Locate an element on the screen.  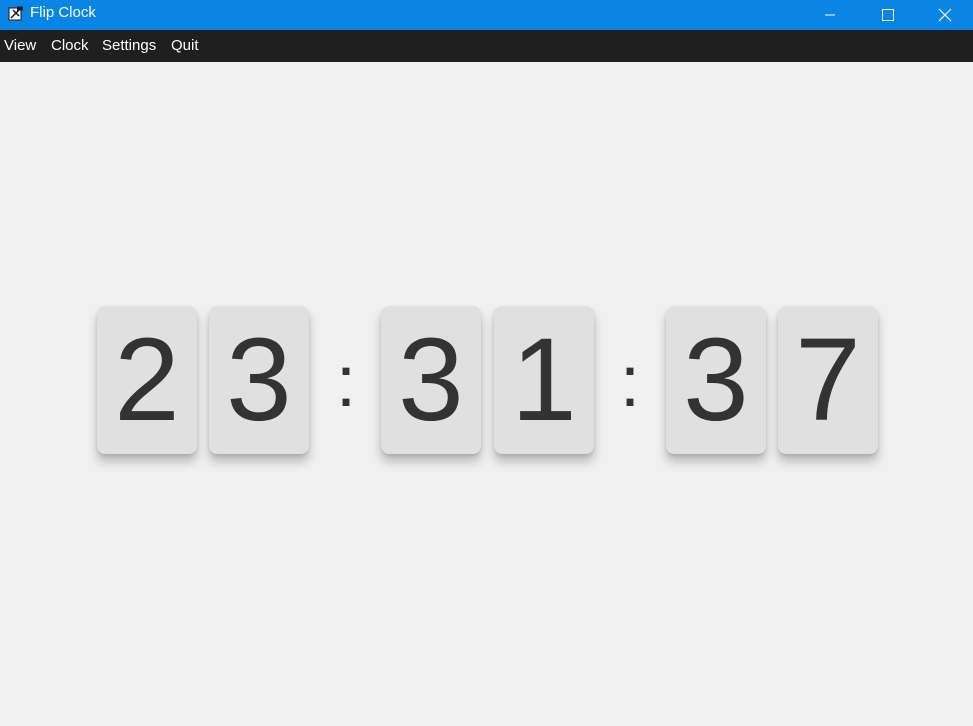
maximize-button is located at coordinates (888, 15).